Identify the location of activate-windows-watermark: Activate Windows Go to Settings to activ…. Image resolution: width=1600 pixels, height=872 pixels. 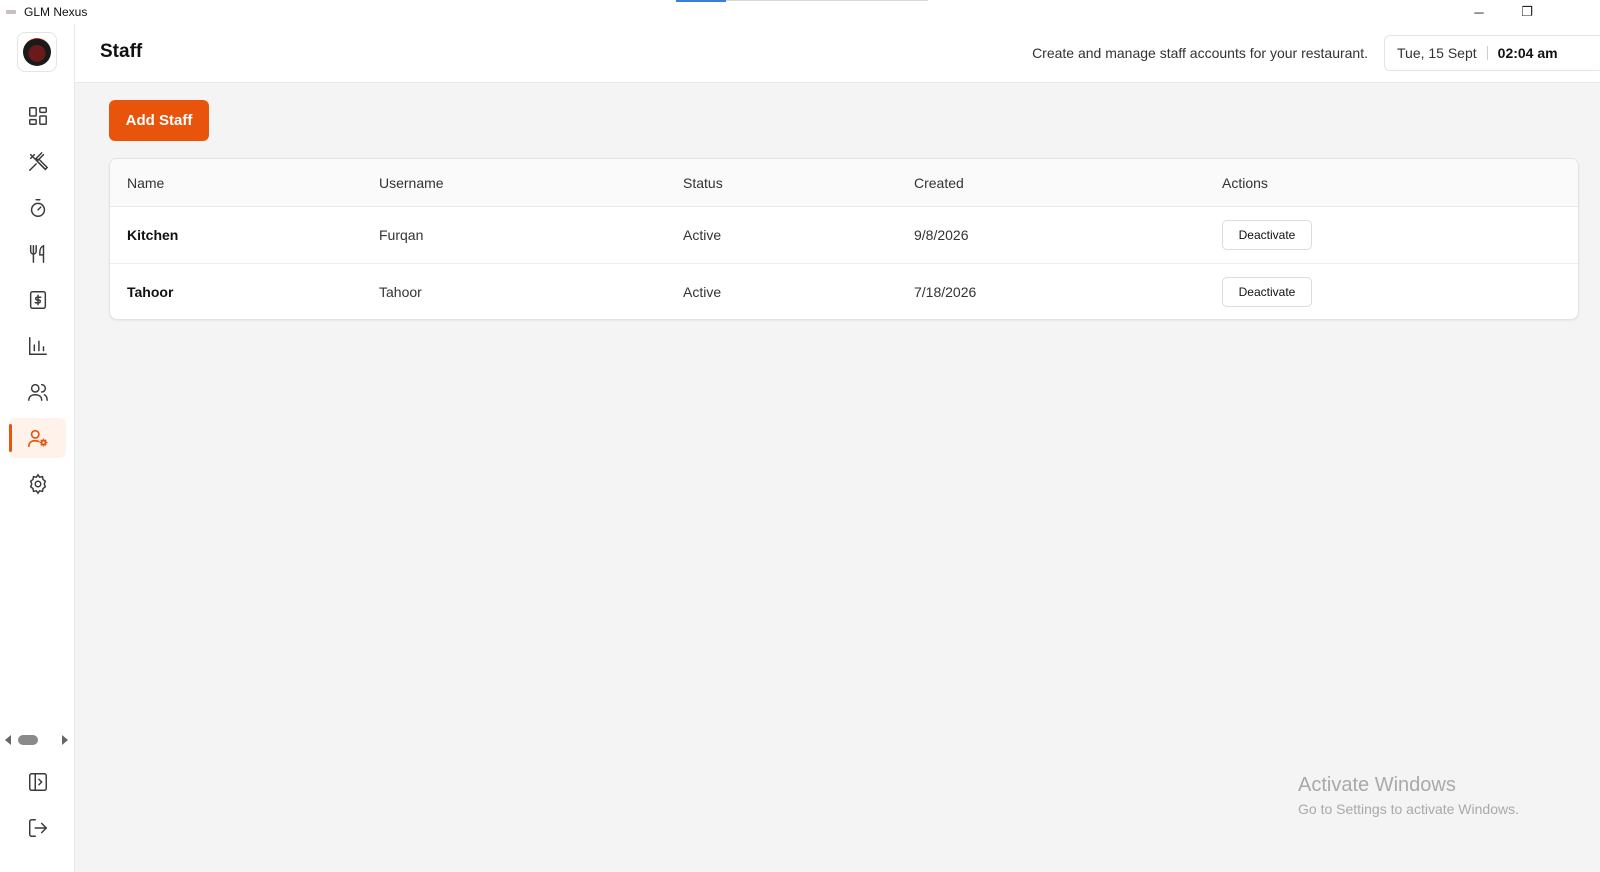
(1408, 795).